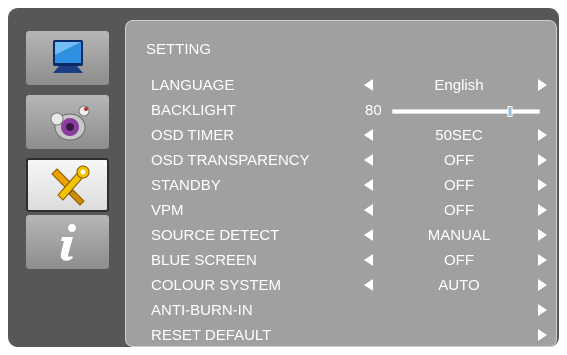 Image resolution: width=567 pixels, height=355 pixels. I want to click on menu-row-language: LANGUAGE English, so click(341, 85).